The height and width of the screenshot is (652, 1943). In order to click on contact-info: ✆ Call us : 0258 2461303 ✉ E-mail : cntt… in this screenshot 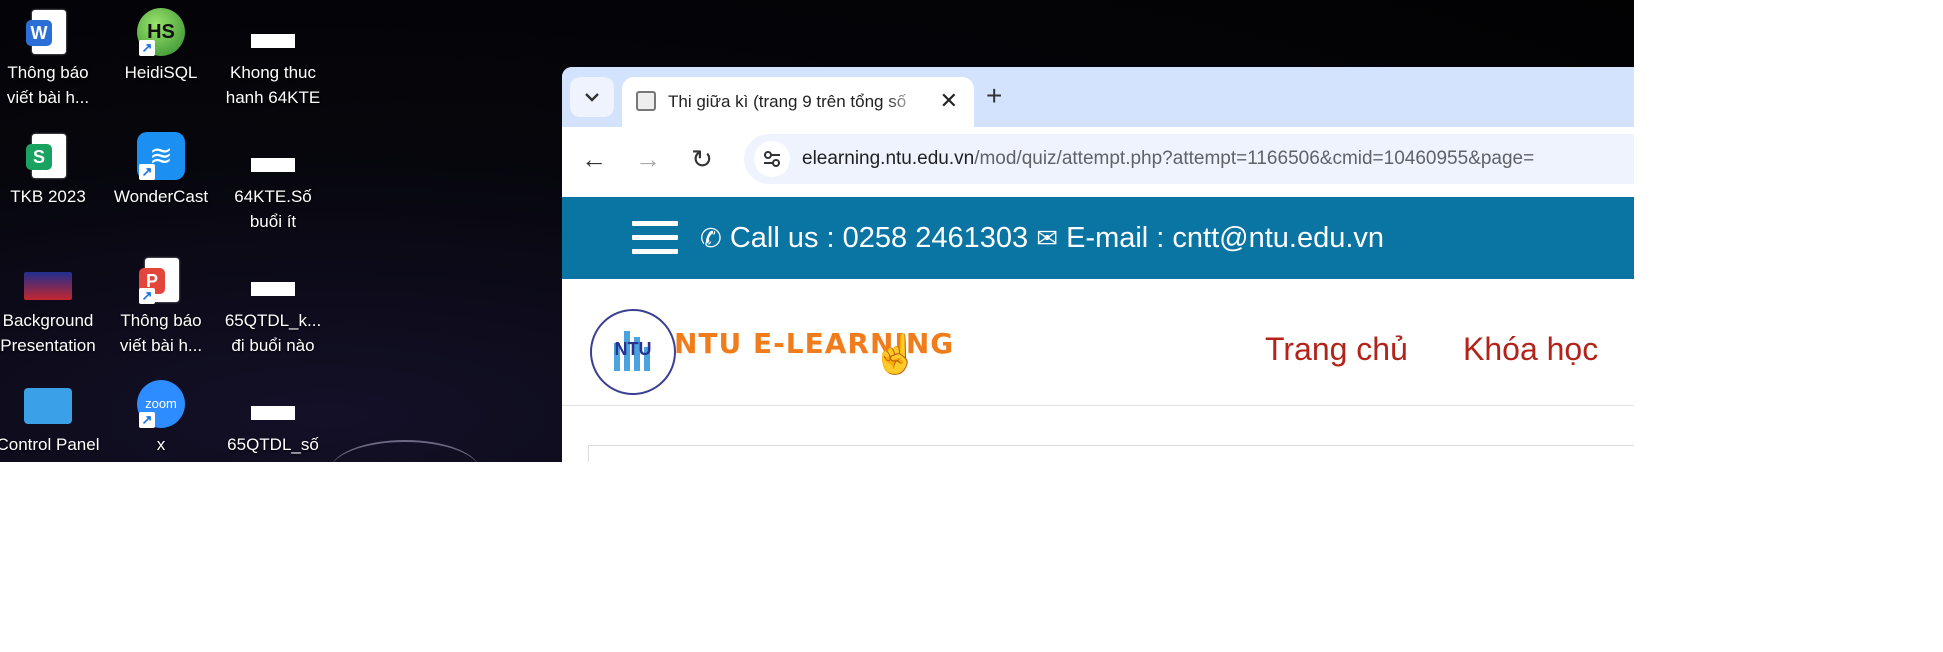, I will do `click(1042, 238)`.